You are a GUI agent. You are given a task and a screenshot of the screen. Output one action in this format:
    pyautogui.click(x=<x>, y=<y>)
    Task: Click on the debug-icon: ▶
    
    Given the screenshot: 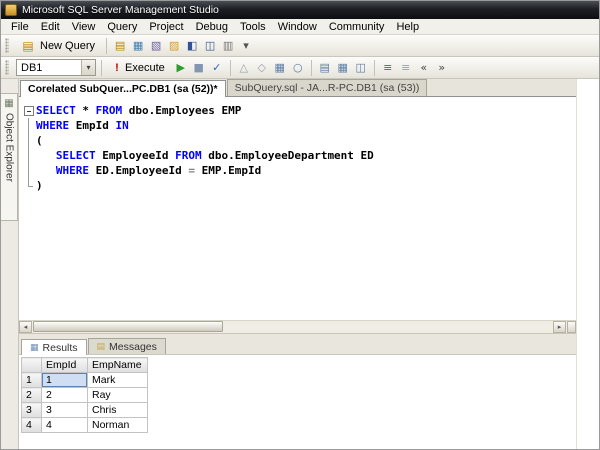 What is the action you would take?
    pyautogui.click(x=181, y=68)
    